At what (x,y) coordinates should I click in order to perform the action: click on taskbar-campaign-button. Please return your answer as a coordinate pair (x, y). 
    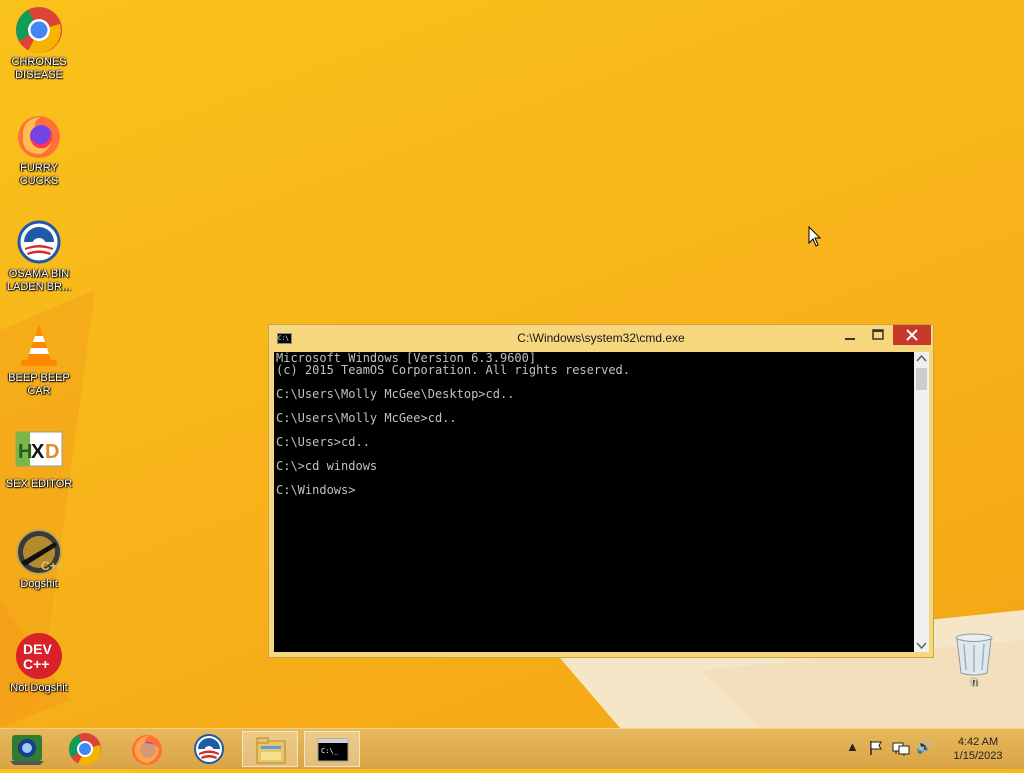
    Looking at the image, I should click on (209, 749).